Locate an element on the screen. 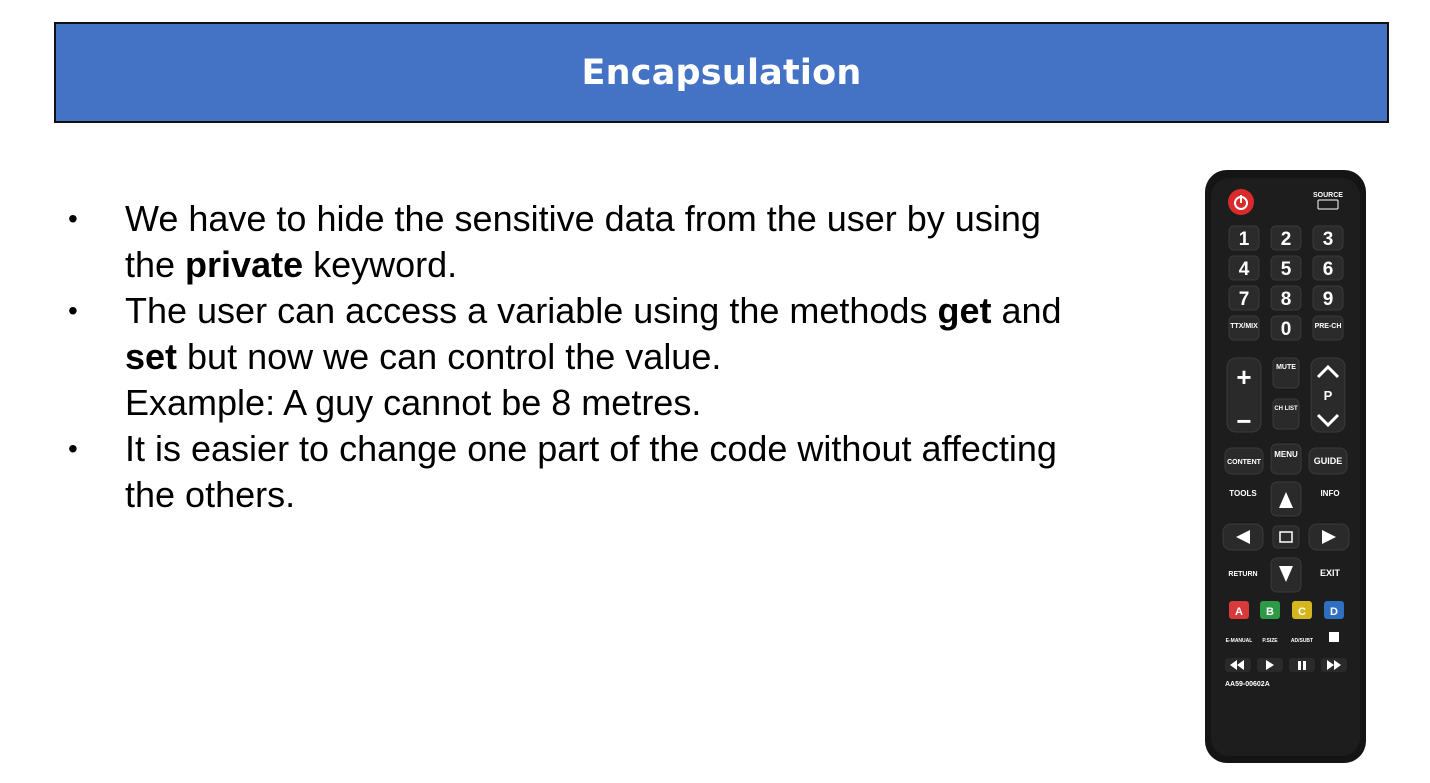  bullet-text: but now we can control the value. is located at coordinates (449, 356).